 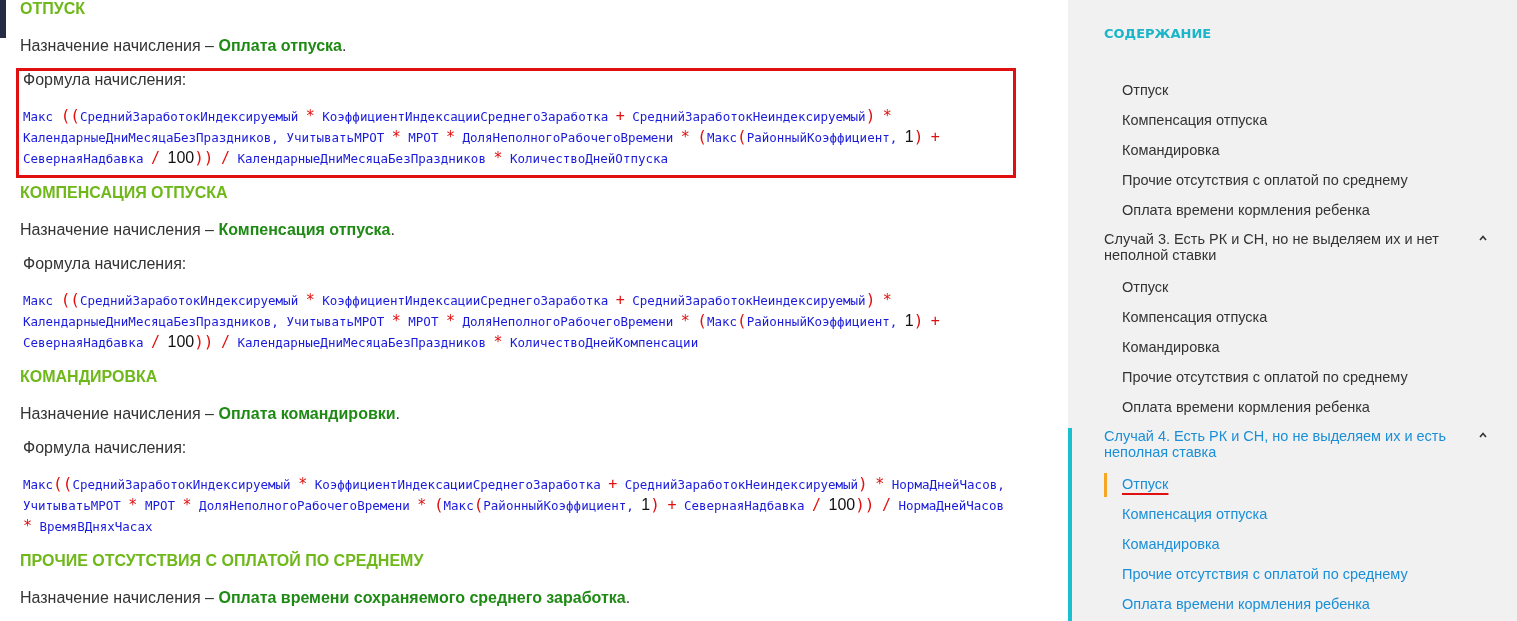 What do you see at coordinates (124, 193) in the screenshot?
I see `section-heading: КОМПЕНСАЦИЯ ОТПУСКА` at bounding box center [124, 193].